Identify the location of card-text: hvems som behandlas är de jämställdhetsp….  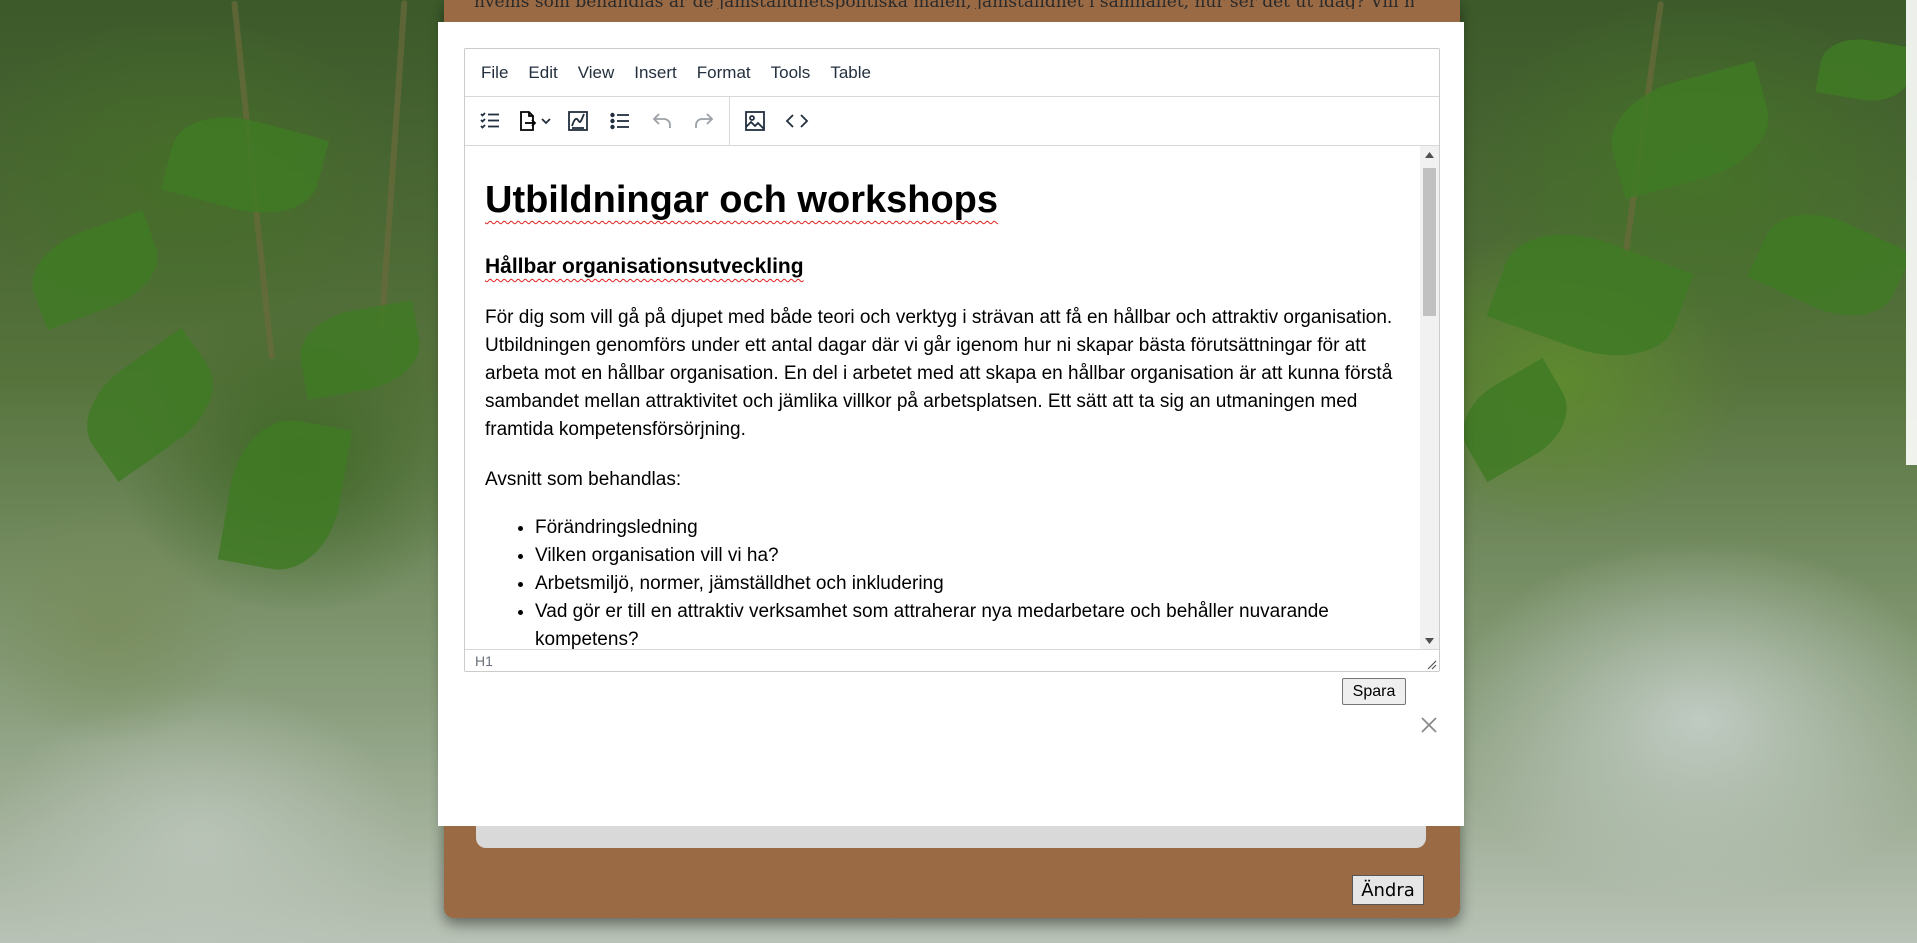
(944, 4).